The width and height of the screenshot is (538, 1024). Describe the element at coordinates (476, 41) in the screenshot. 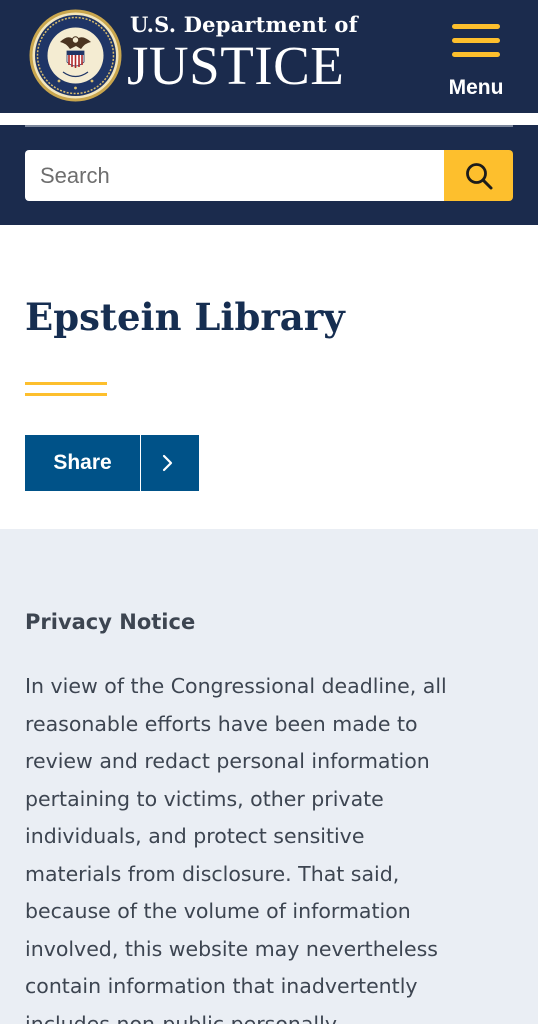

I see `hamburger-menu-icon` at that location.